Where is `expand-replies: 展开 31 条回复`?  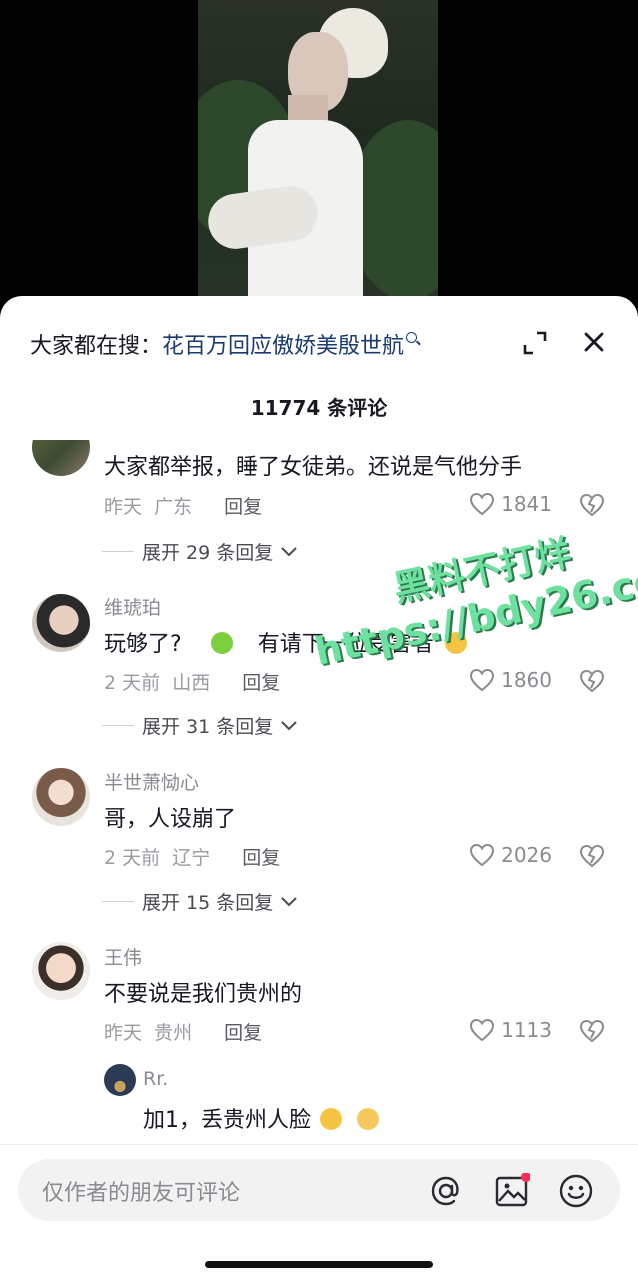
expand-replies: 展开 31 条回复 is located at coordinates (200, 725).